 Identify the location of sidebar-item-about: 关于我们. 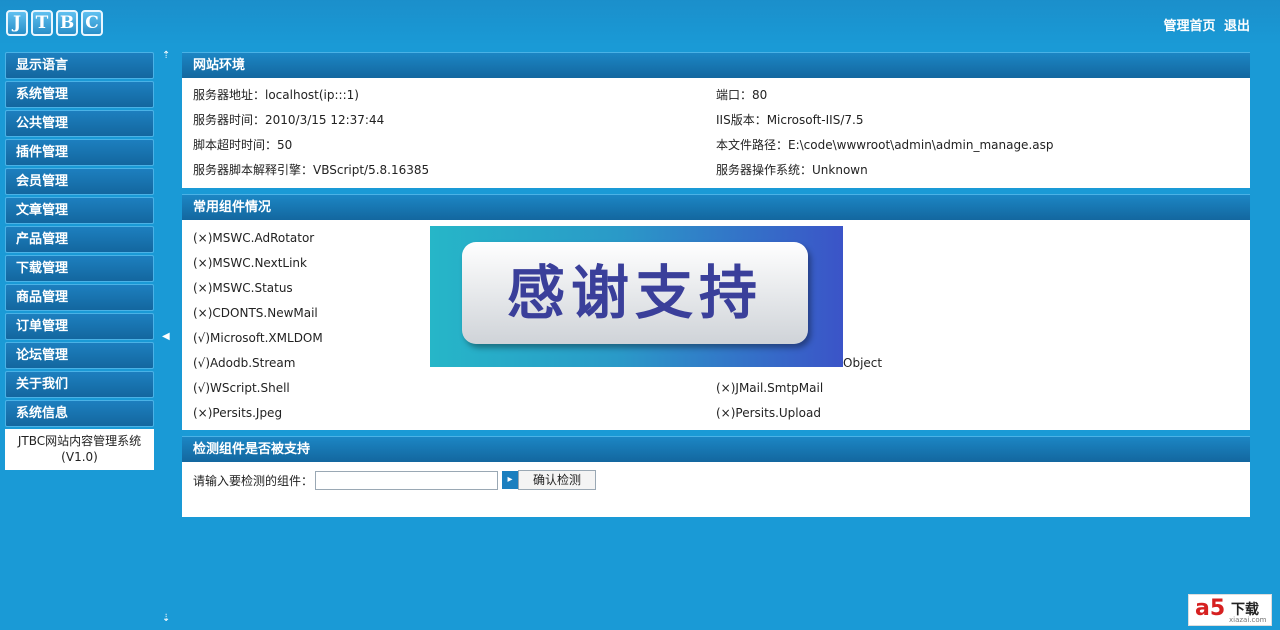
(79, 384).